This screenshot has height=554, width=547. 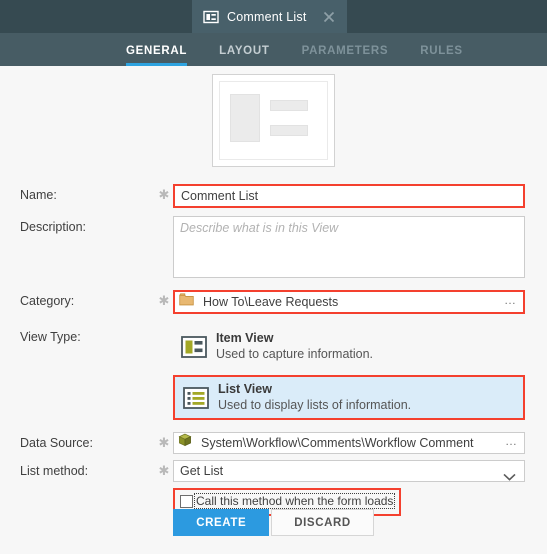 I want to click on name-input: Comment List, so click(x=349, y=196).